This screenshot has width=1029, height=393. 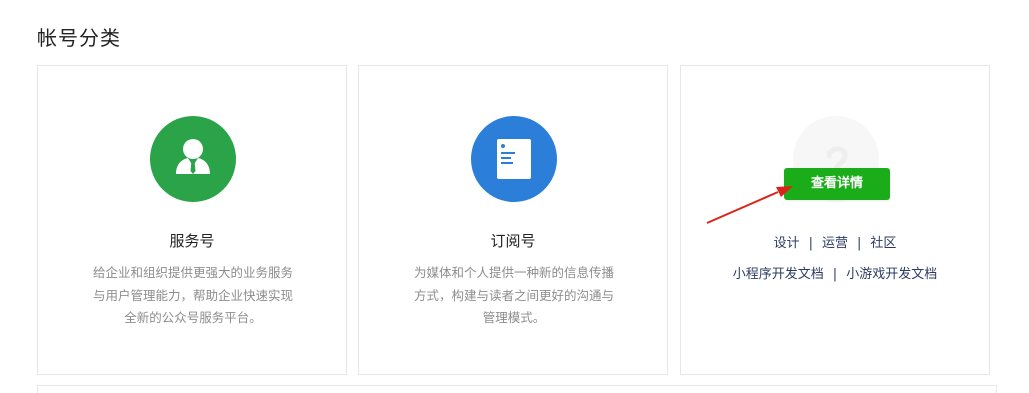 What do you see at coordinates (749, 205) in the screenshot?
I see `red-arrow-annotation` at bounding box center [749, 205].